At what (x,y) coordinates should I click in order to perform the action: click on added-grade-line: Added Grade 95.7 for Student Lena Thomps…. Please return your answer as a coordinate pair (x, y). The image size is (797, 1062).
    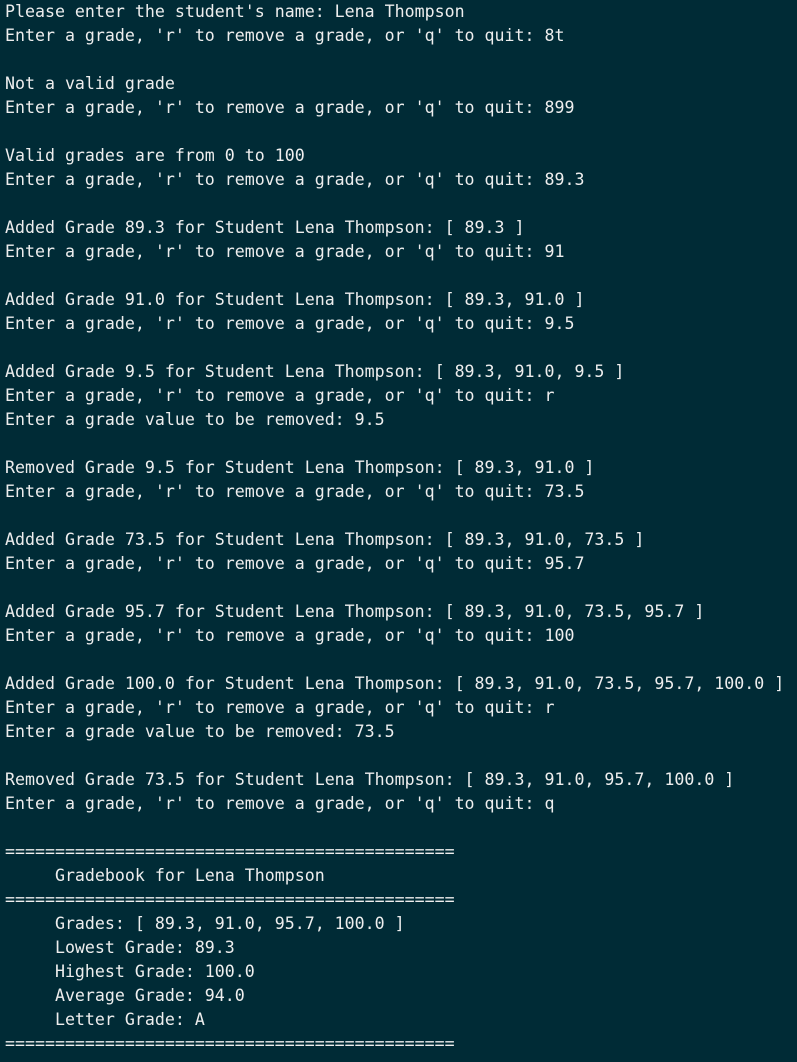
    Looking at the image, I should click on (355, 611).